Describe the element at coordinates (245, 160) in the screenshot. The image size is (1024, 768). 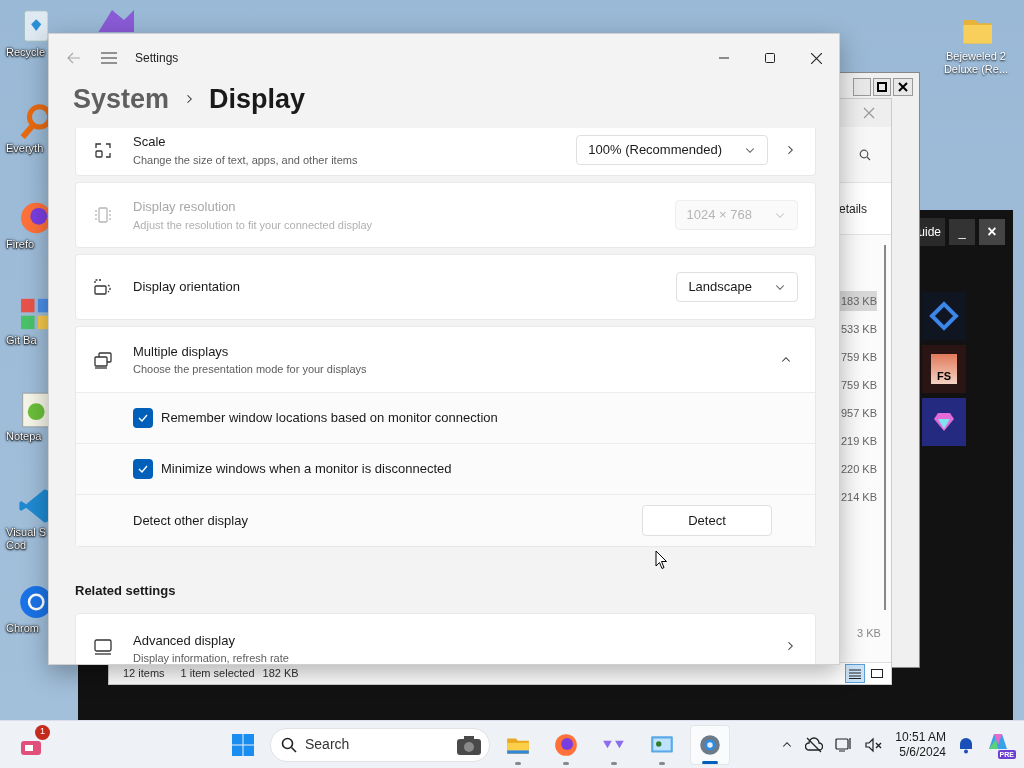
I see `setting-description: Change the size of text, apps, and other items` at that location.